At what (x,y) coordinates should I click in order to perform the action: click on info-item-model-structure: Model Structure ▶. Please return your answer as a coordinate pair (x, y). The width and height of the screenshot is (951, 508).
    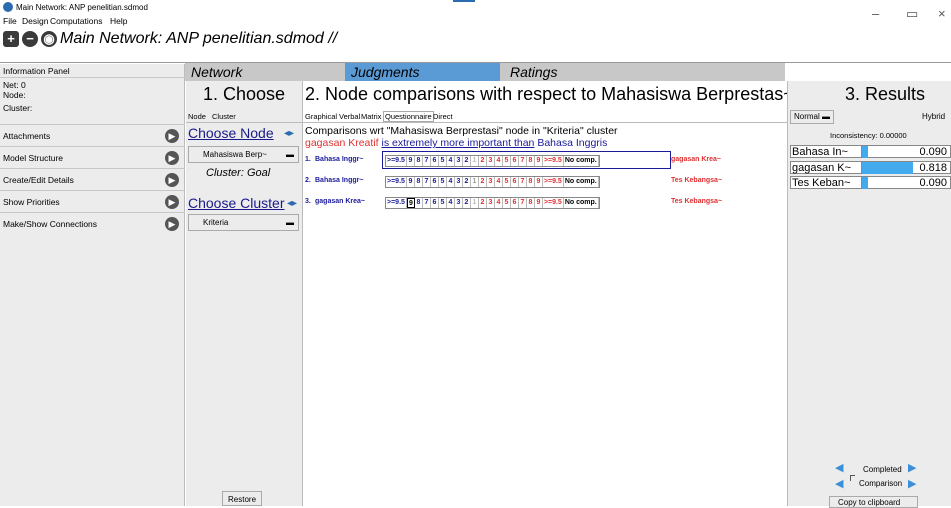
    Looking at the image, I should click on (92, 158).